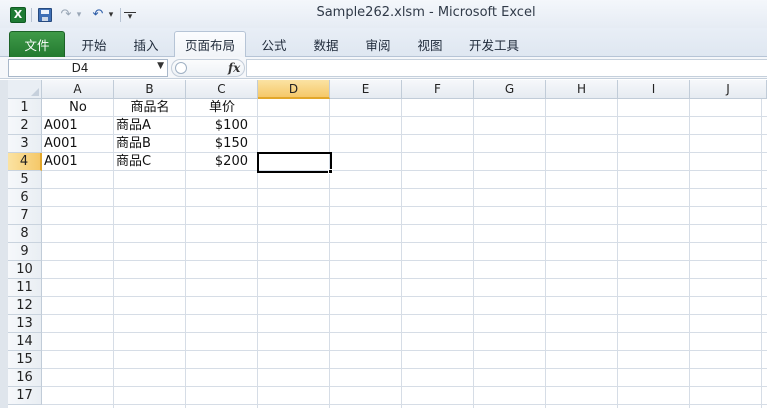 This screenshot has height=408, width=767. I want to click on formula-bar: D4 ▼ fx, so click(383, 68).